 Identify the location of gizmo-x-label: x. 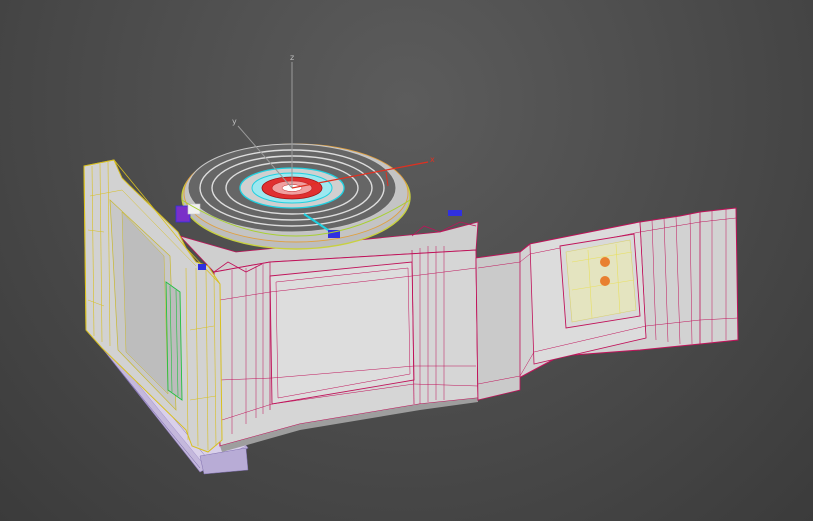
(432, 159).